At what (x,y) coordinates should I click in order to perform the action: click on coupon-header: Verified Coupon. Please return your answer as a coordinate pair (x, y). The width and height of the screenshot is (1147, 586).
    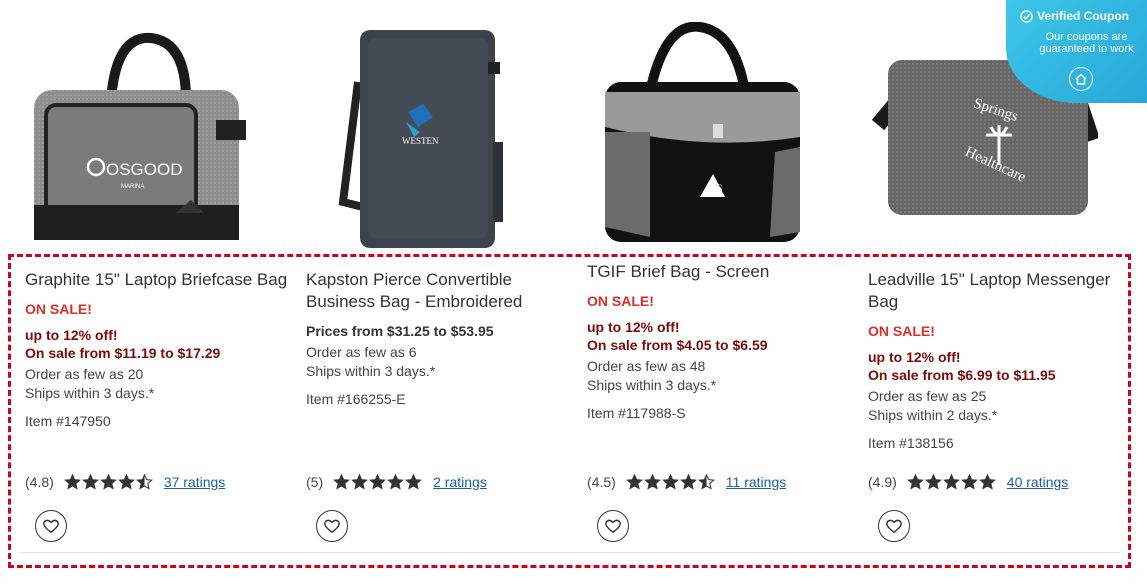
    Looking at the image, I should click on (1079, 16).